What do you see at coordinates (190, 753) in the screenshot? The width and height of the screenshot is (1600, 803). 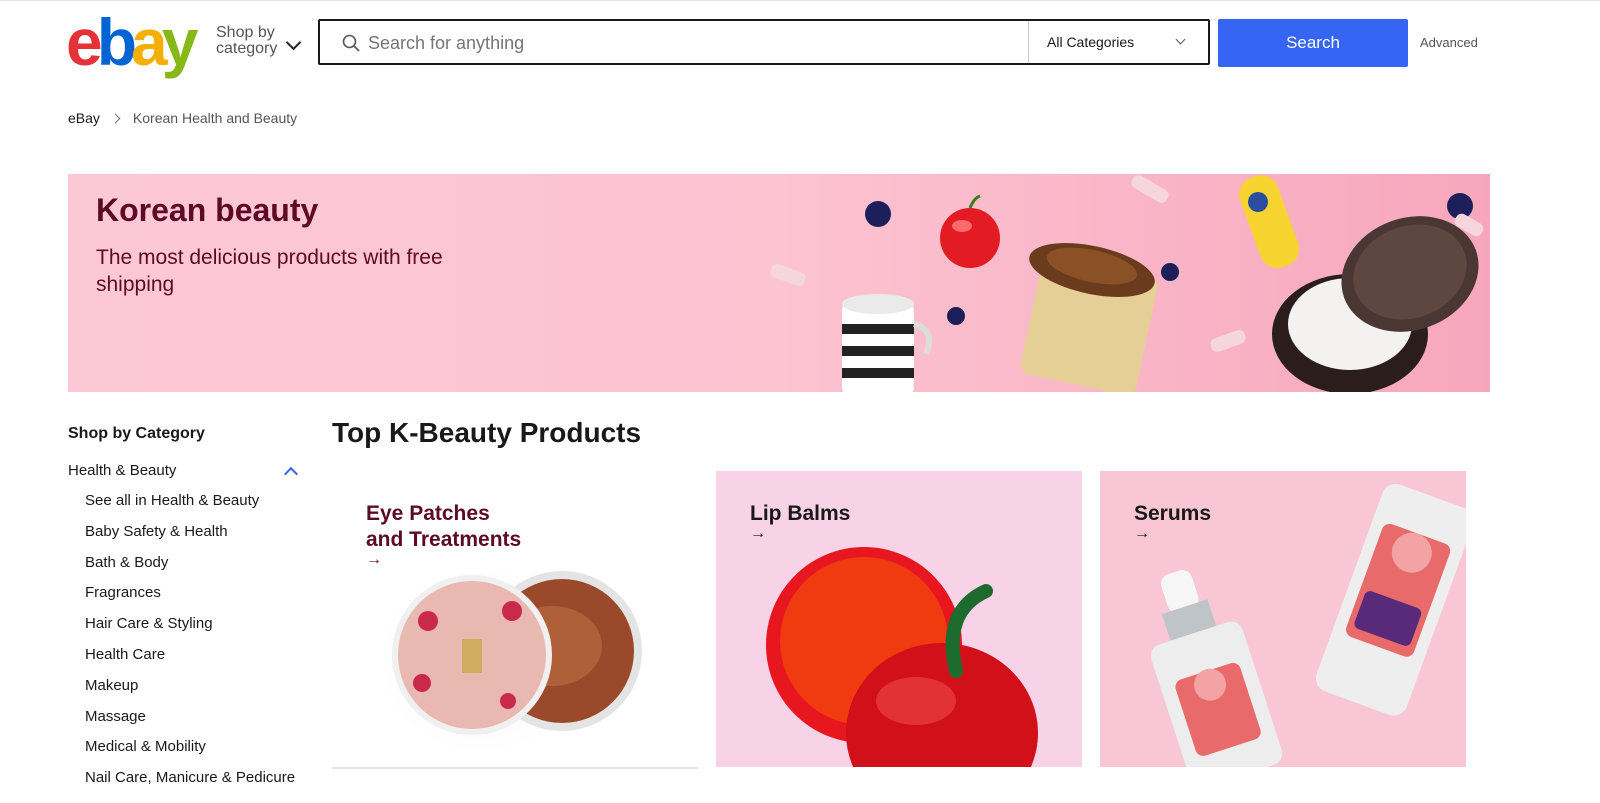 I see `sidebar-item-medical: Medical & Mobility` at bounding box center [190, 753].